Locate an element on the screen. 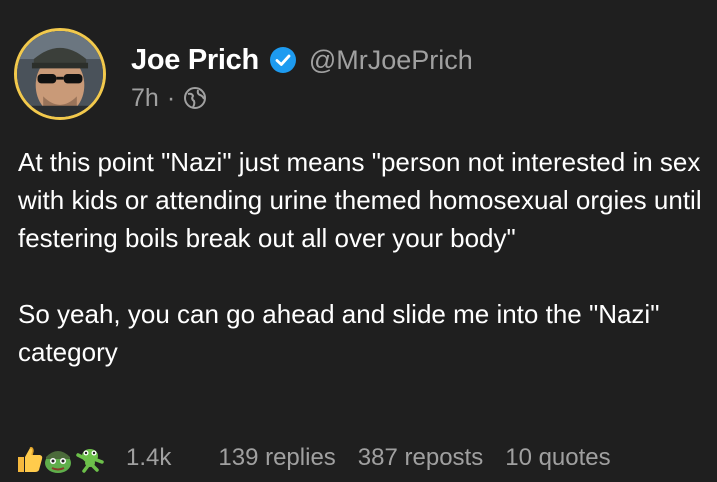 This screenshot has width=717, height=482. verified-badge-icon is located at coordinates (283, 60).